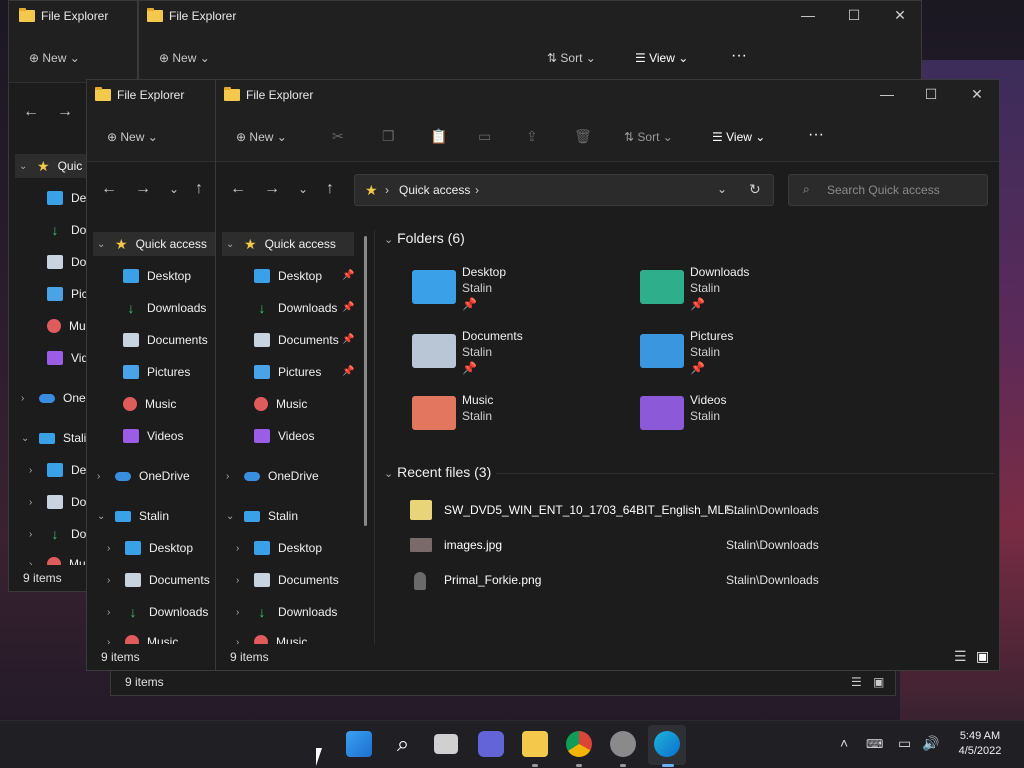 This screenshot has height=768, width=1024. Describe the element at coordinates (583, 136) in the screenshot. I see `delete-icon: 🗑` at that location.